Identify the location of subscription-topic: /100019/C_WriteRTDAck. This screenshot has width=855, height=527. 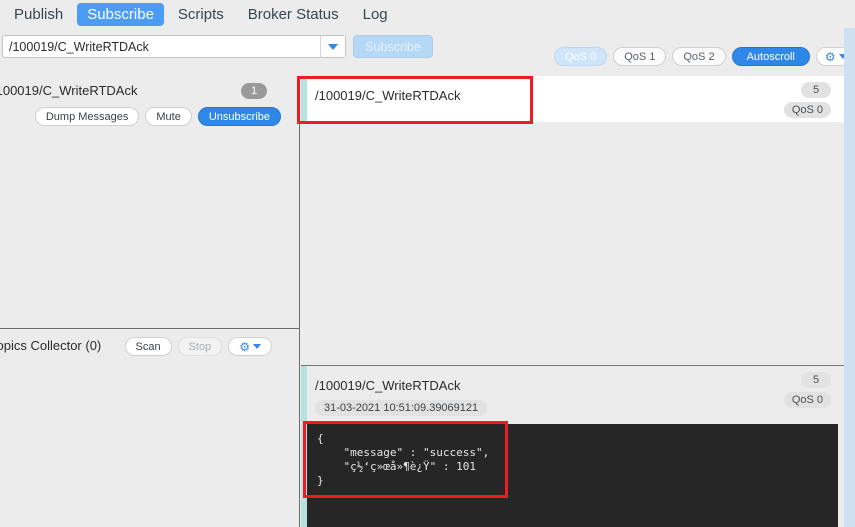
(69, 90).